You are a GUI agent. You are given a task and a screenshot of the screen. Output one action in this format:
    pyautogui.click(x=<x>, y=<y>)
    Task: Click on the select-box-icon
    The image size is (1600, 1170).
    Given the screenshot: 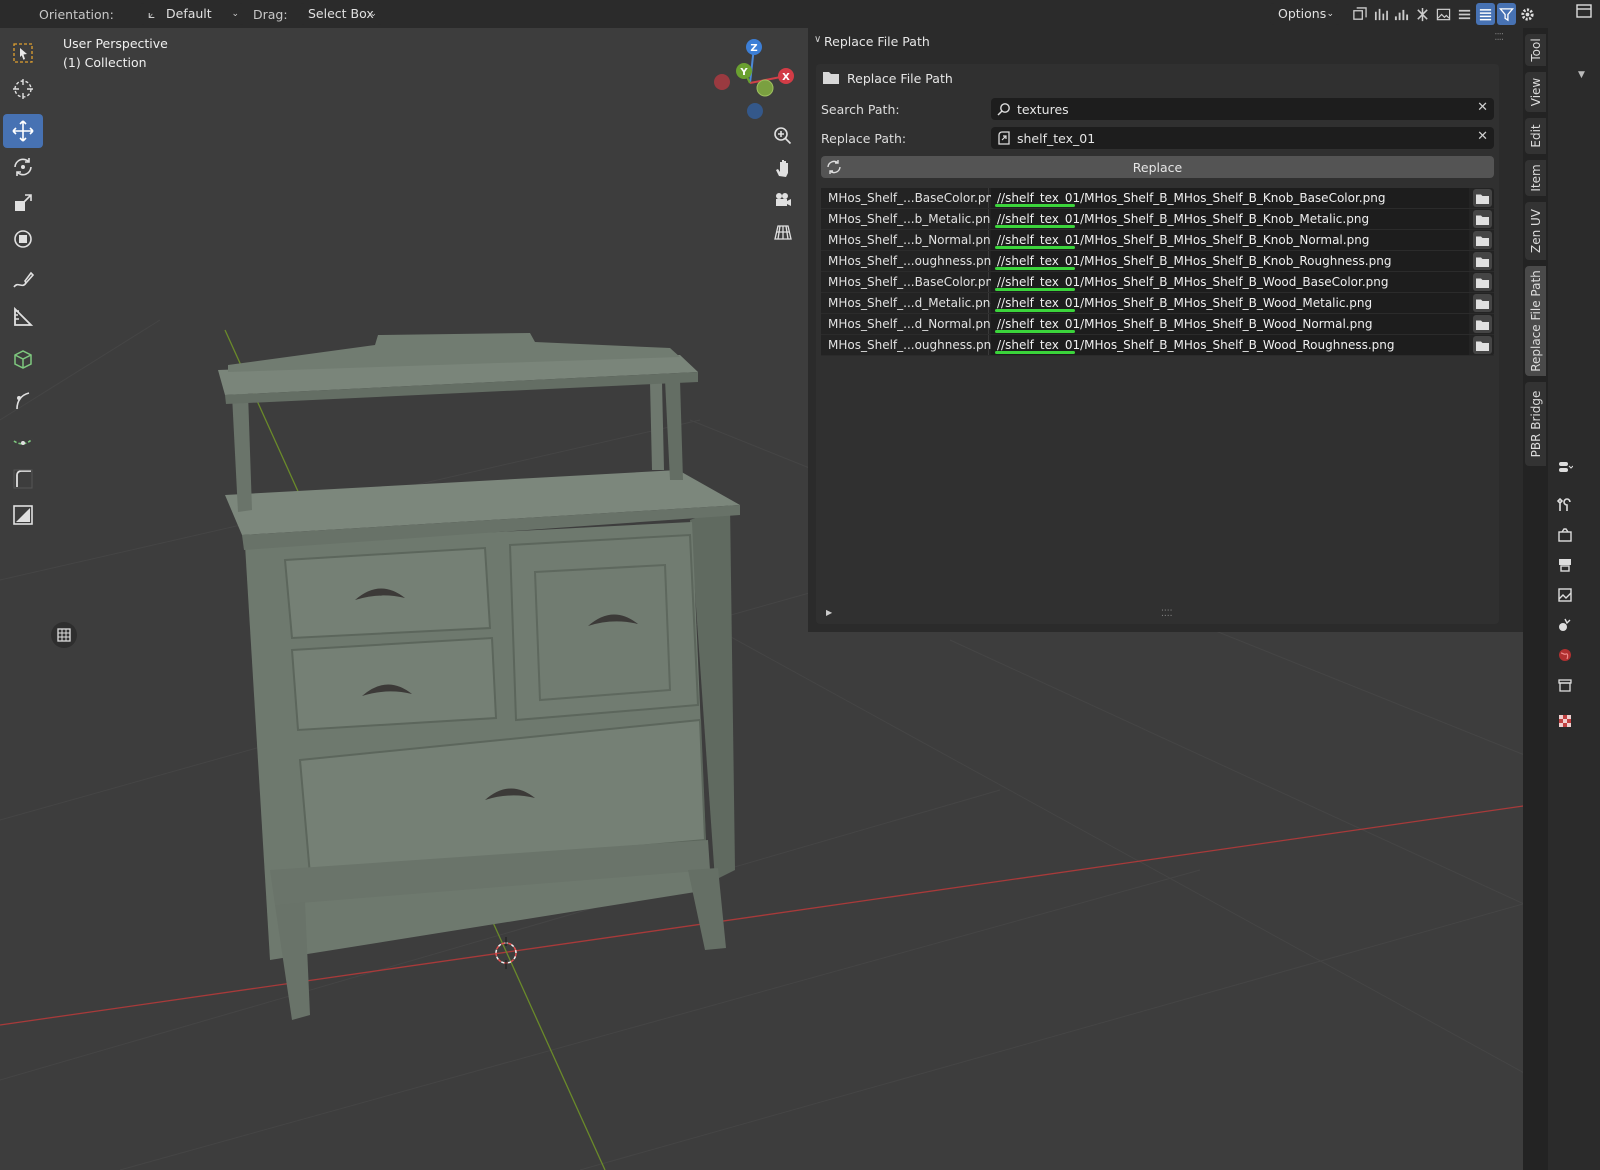 What is the action you would take?
    pyautogui.click(x=23, y=53)
    